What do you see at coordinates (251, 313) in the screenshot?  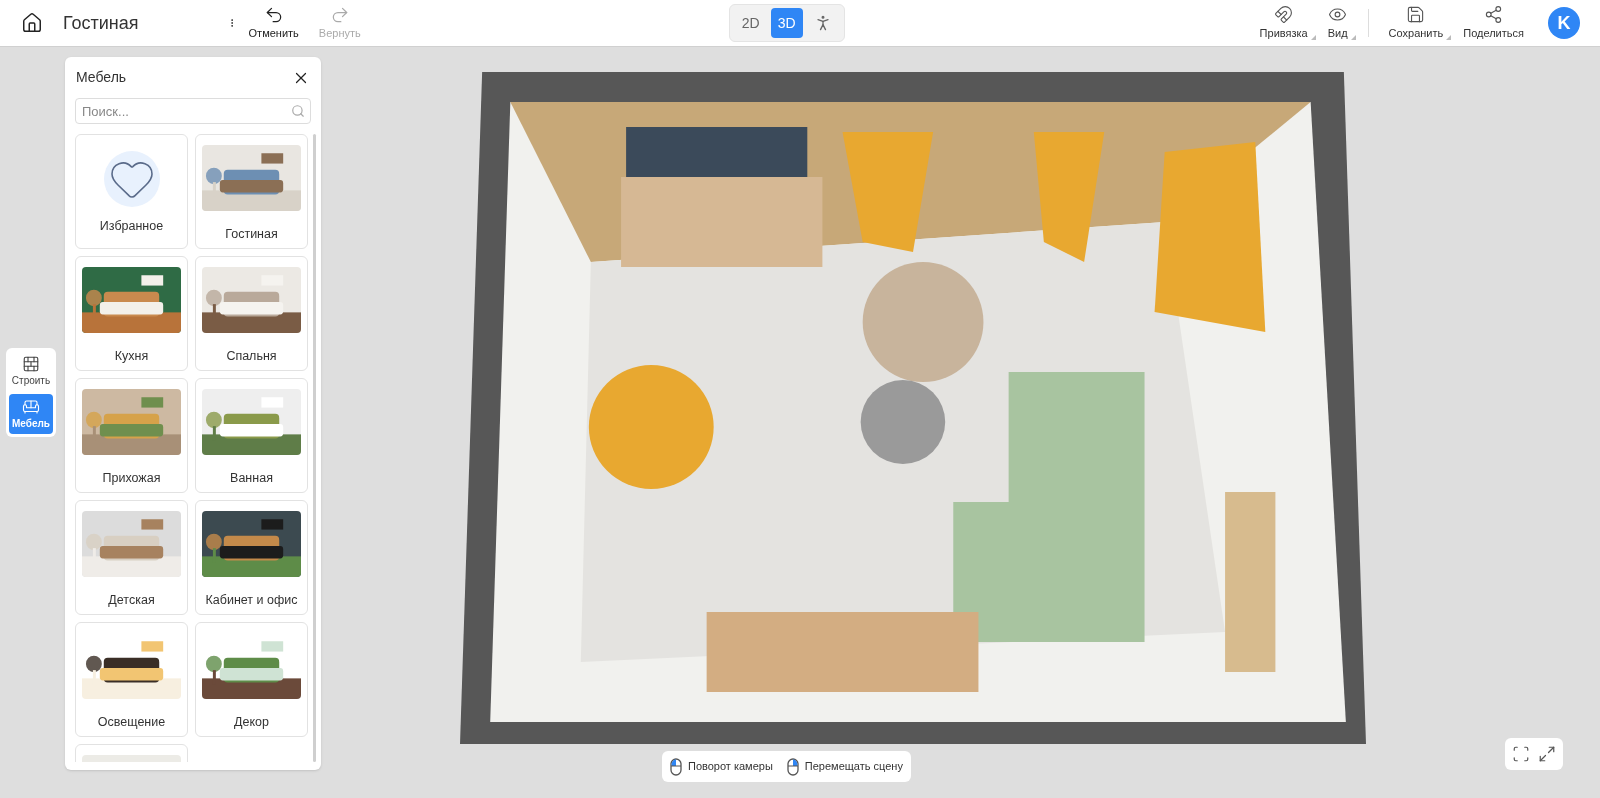 I see `category-card: Спальня` at bounding box center [251, 313].